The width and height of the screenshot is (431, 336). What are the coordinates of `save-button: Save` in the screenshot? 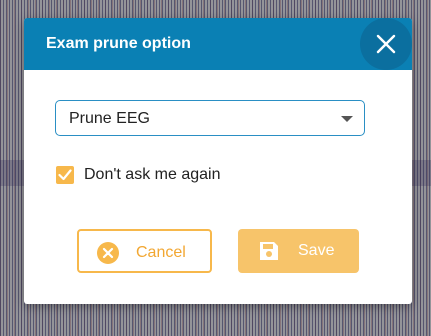 It's located at (298, 251).